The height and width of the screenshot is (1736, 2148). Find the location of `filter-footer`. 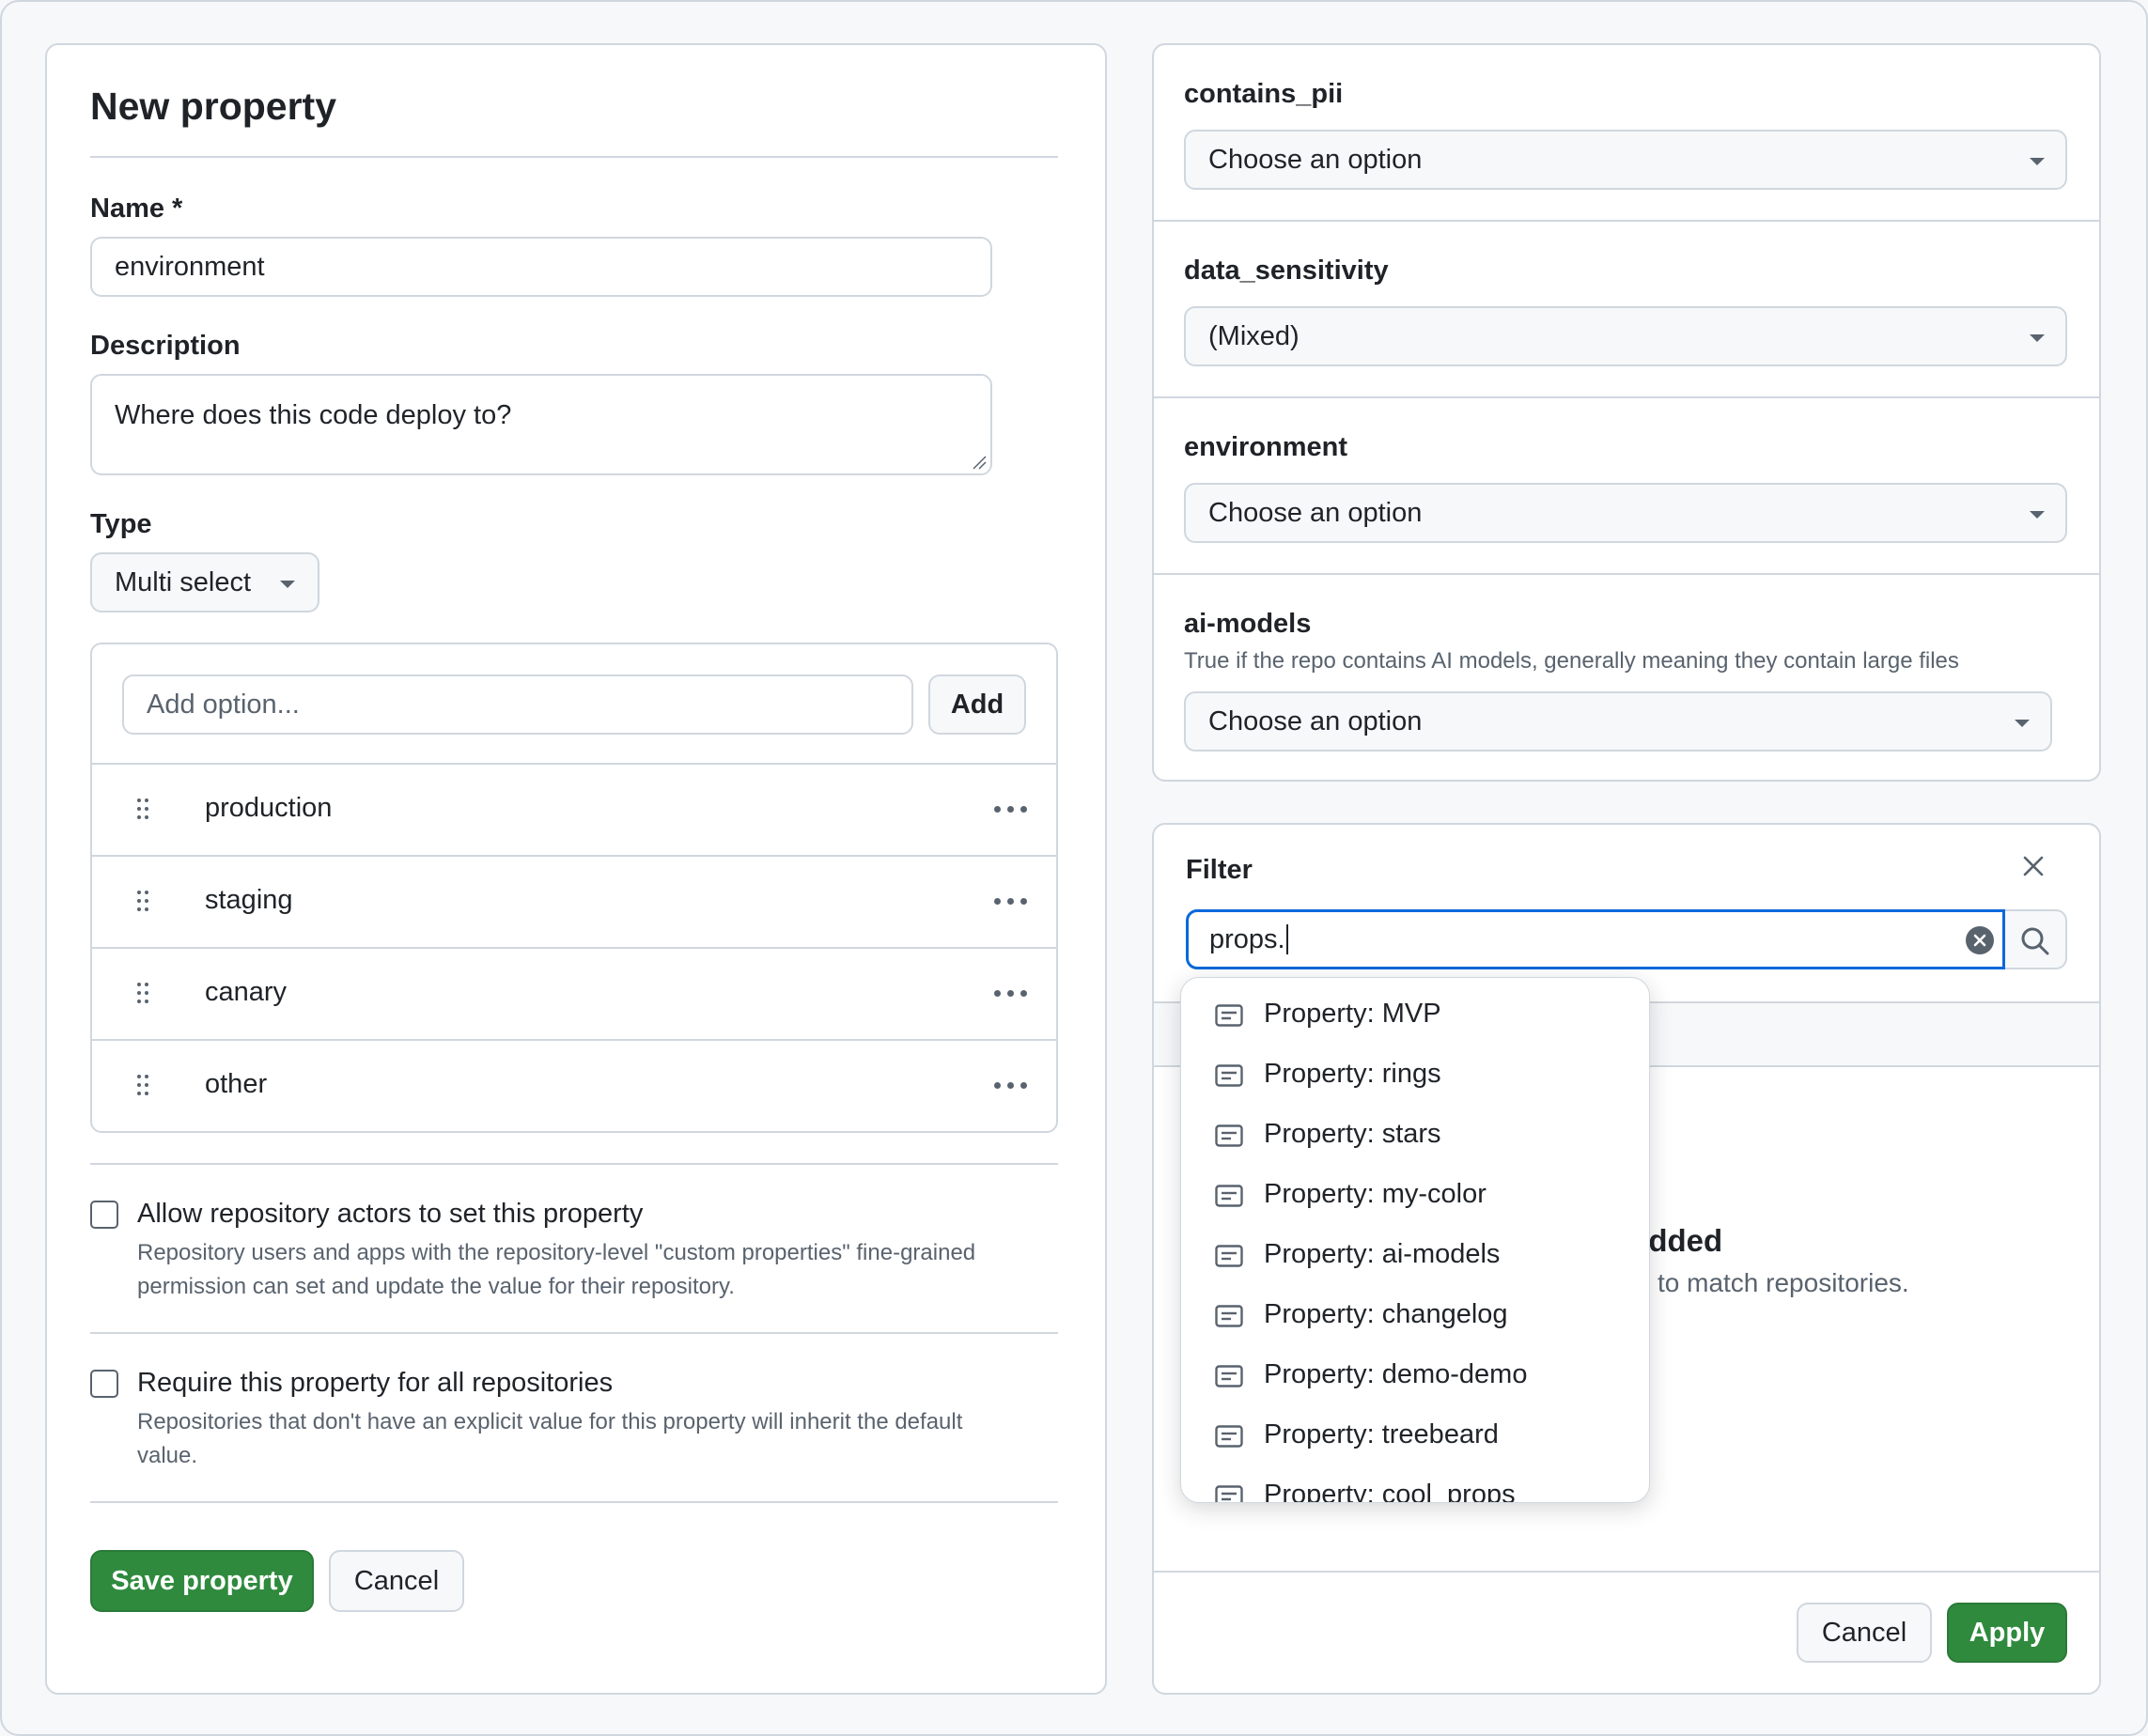

filter-footer is located at coordinates (1626, 1572).